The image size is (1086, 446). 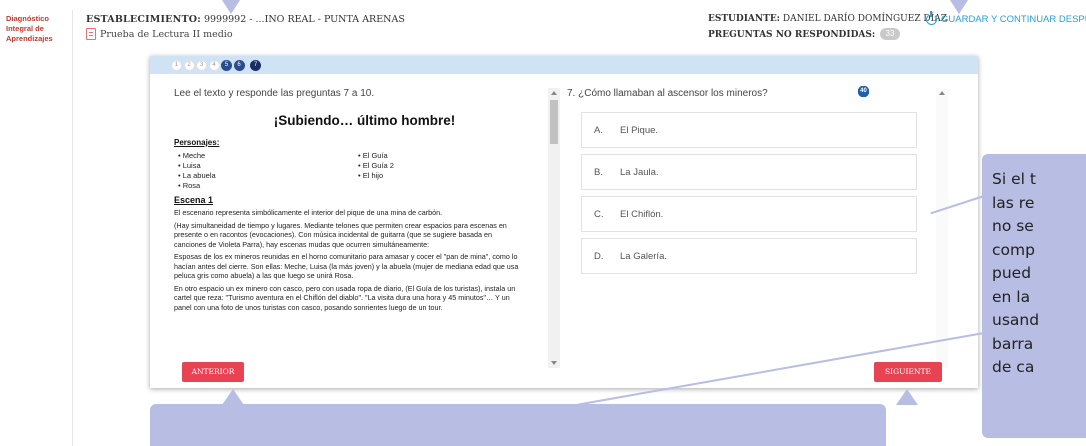 What do you see at coordinates (189, 65) in the screenshot?
I see `question-number-2: 2` at bounding box center [189, 65].